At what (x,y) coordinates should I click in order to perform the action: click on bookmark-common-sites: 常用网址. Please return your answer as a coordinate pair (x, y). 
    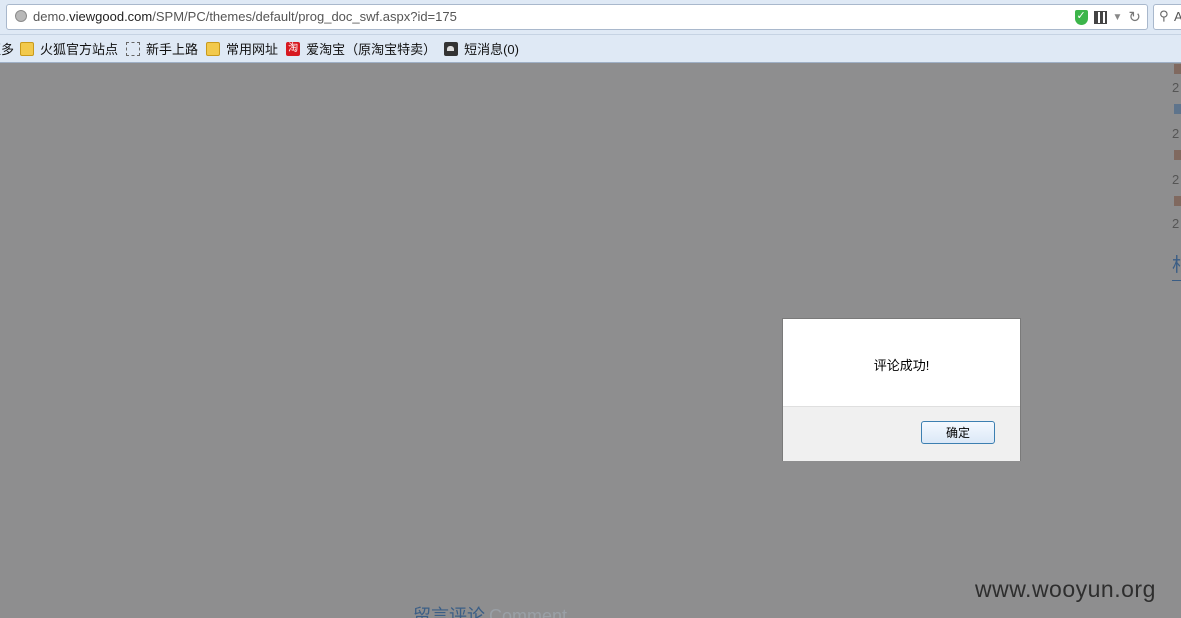
    Looking at the image, I should click on (242, 48).